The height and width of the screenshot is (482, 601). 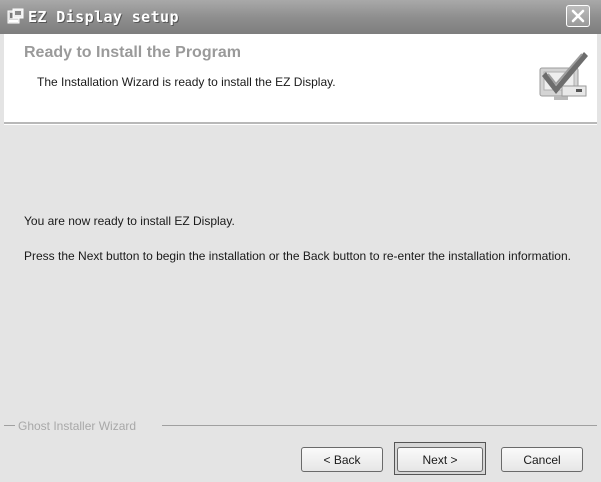 I want to click on group-divider-left, so click(x=9, y=425).